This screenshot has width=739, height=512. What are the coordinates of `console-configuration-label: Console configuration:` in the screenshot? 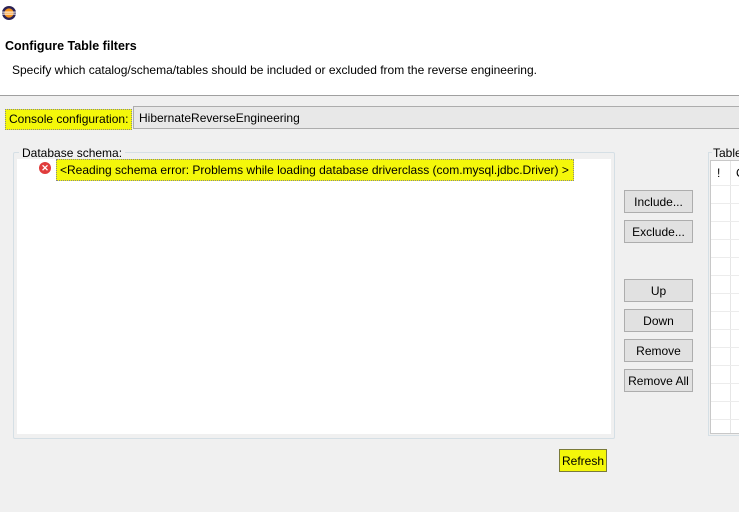 It's located at (69, 119).